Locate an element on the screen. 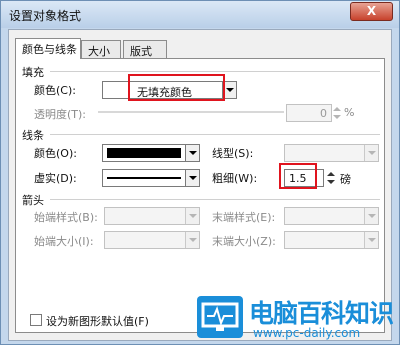  weight-spinner is located at coordinates (331, 178).